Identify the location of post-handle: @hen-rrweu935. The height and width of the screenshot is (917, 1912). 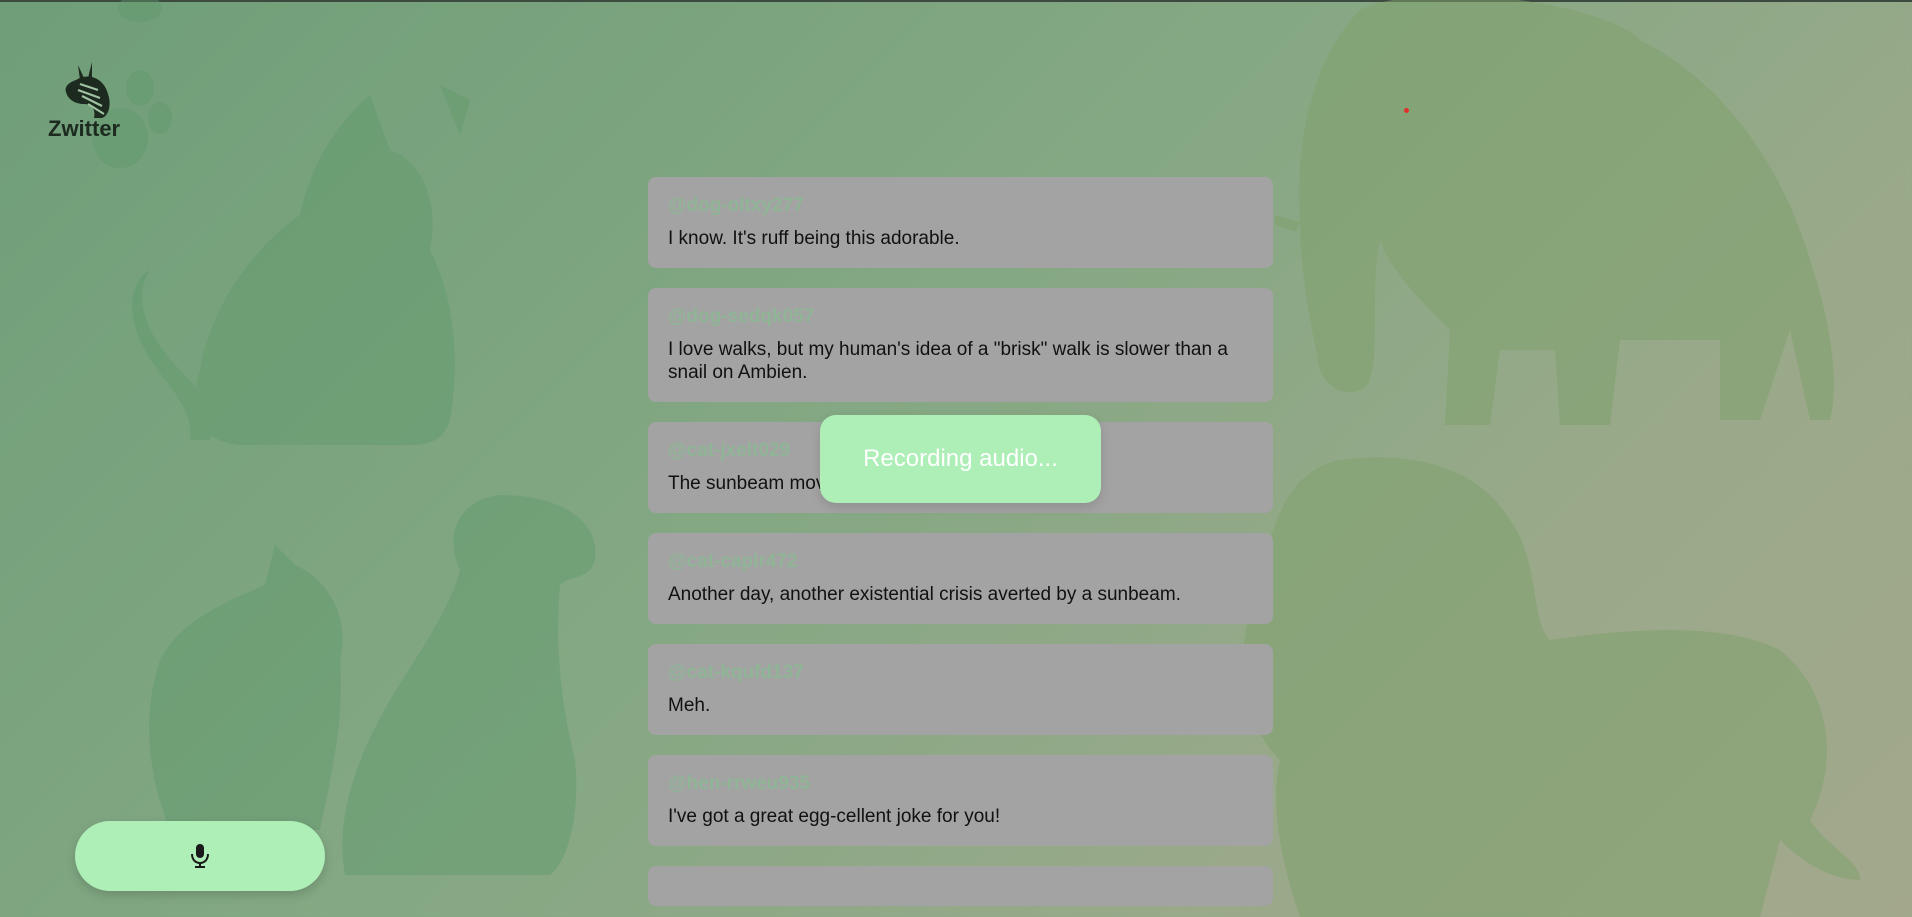
(960, 784).